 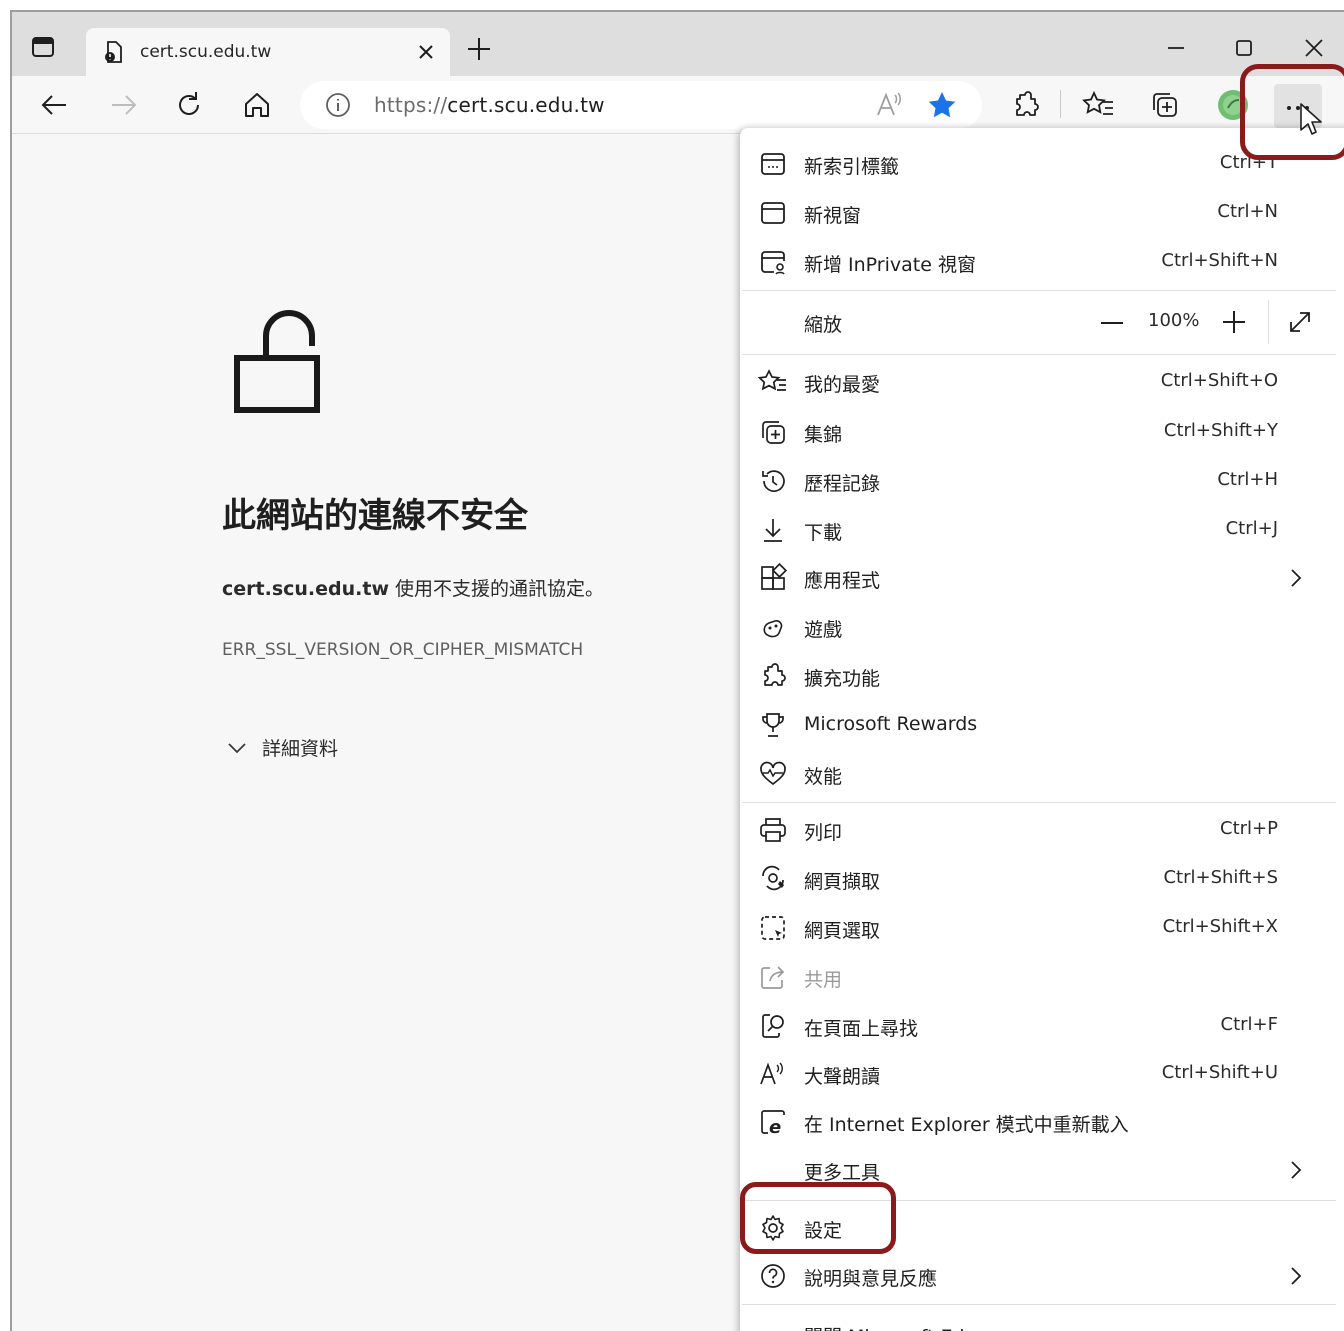 I want to click on fullscreen-icon, so click(x=1300, y=322).